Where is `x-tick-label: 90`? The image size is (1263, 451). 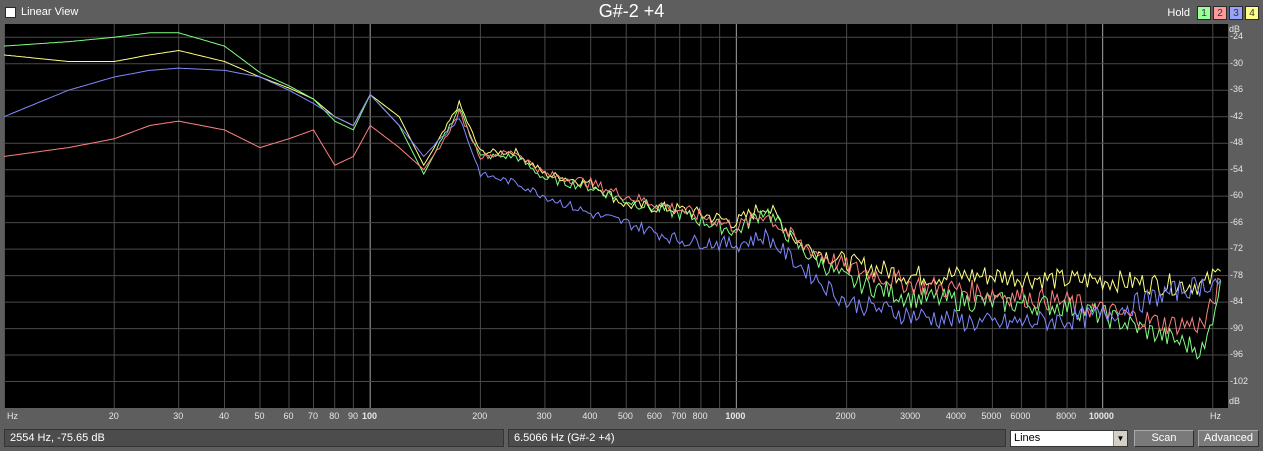
x-tick-label: 90 is located at coordinates (352, 416).